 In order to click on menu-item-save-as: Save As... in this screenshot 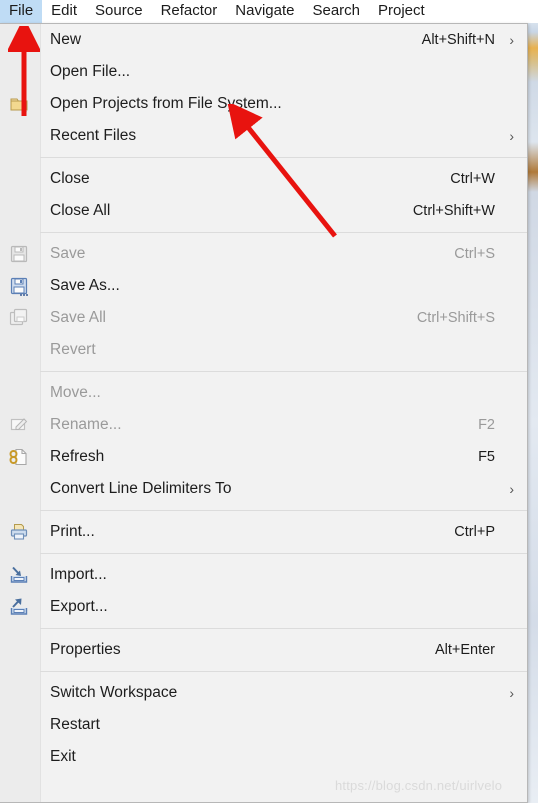, I will do `click(263, 286)`.